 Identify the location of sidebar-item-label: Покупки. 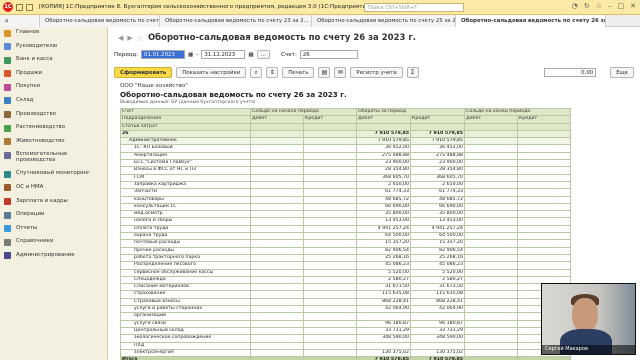
(28, 86).